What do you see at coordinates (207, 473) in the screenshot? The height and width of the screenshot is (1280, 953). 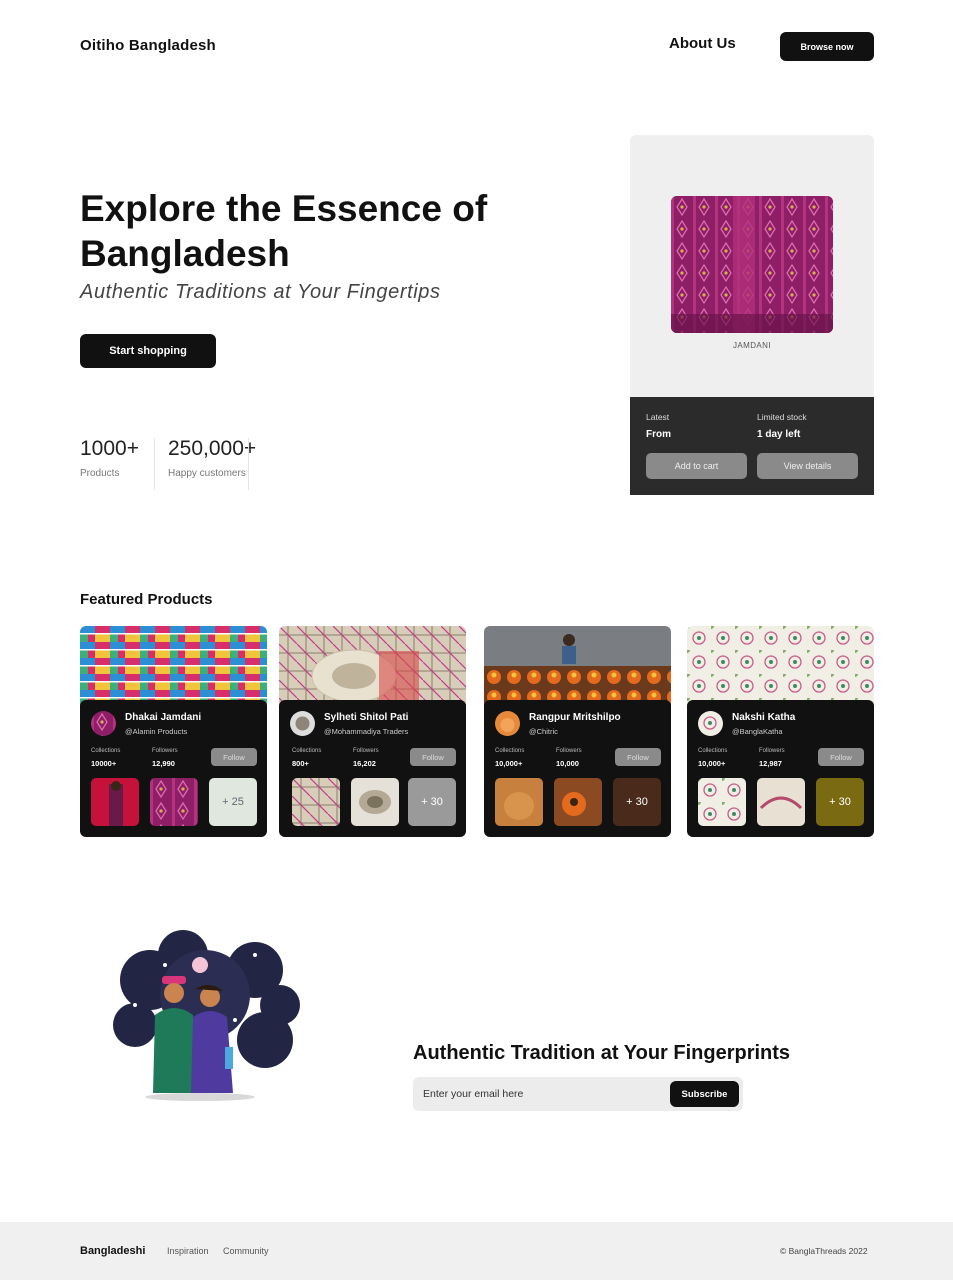 I see `stat-label: Happy customers` at bounding box center [207, 473].